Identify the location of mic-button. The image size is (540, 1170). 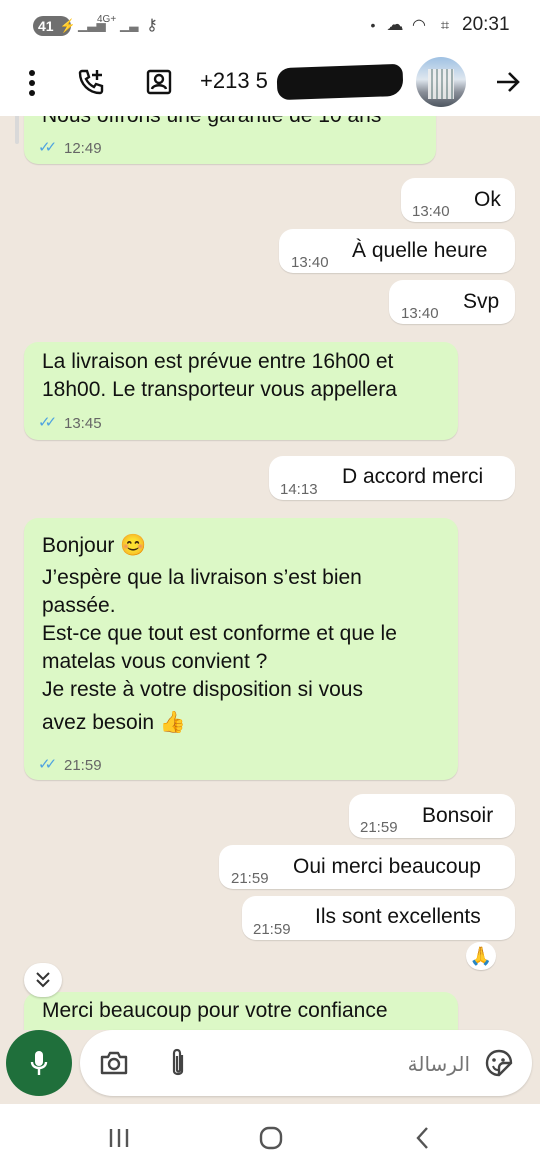
(39, 1063).